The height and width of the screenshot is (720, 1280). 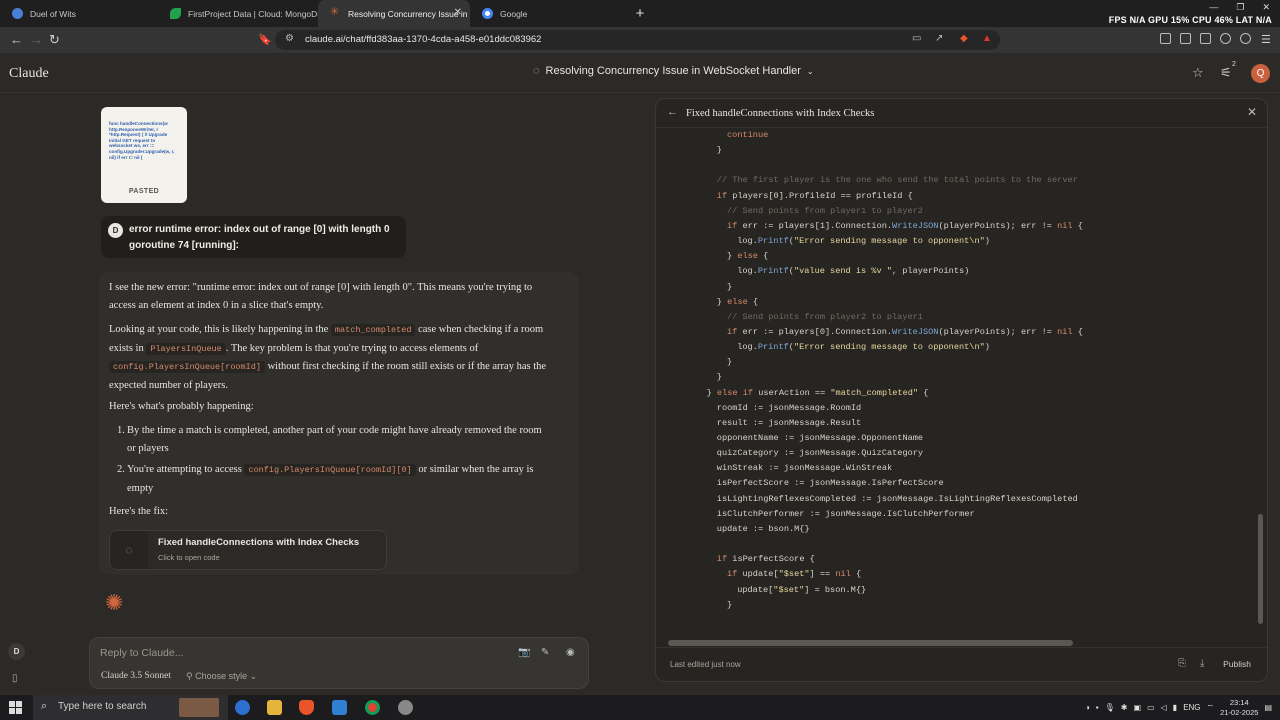 I want to click on tab-label: Duel of Wits, so click(x=53, y=13).